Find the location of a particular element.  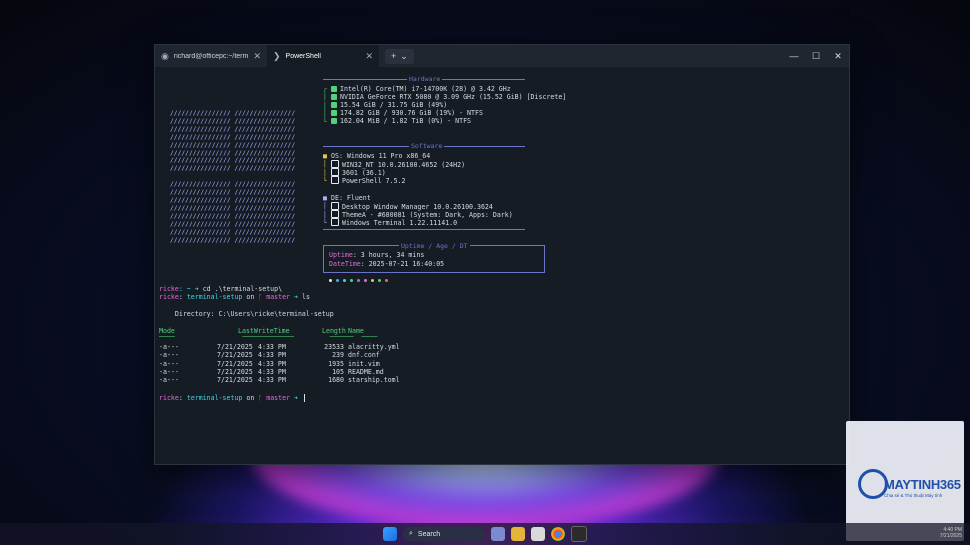

file-name: dnf.conf is located at coordinates (364, 355).